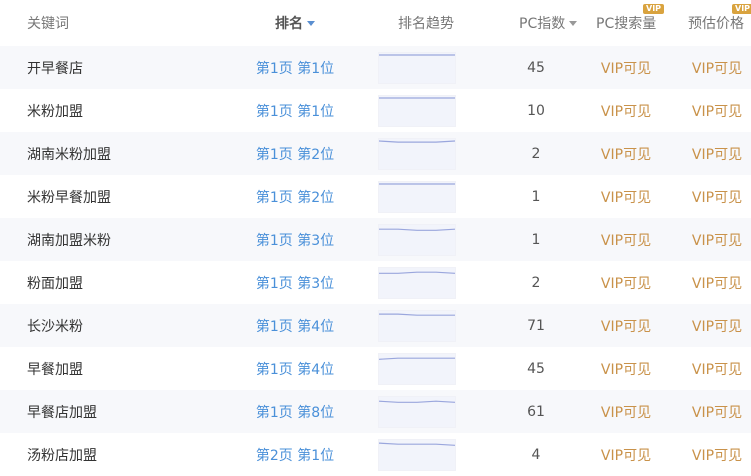 The height and width of the screenshot is (476, 751). Describe the element at coordinates (48, 24) in the screenshot. I see `header-keyword: 关键词` at that location.